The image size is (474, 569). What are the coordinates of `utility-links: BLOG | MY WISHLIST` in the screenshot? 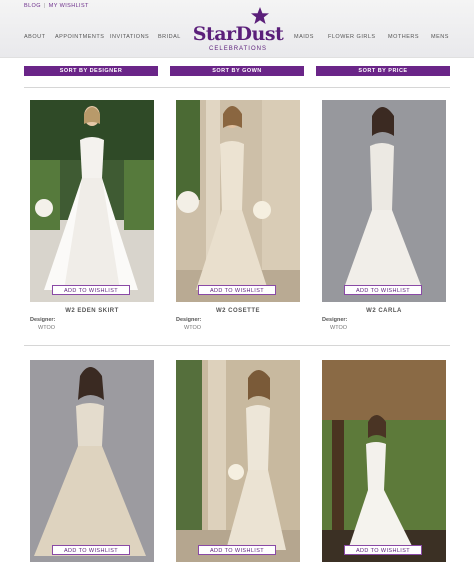 It's located at (56, 6).